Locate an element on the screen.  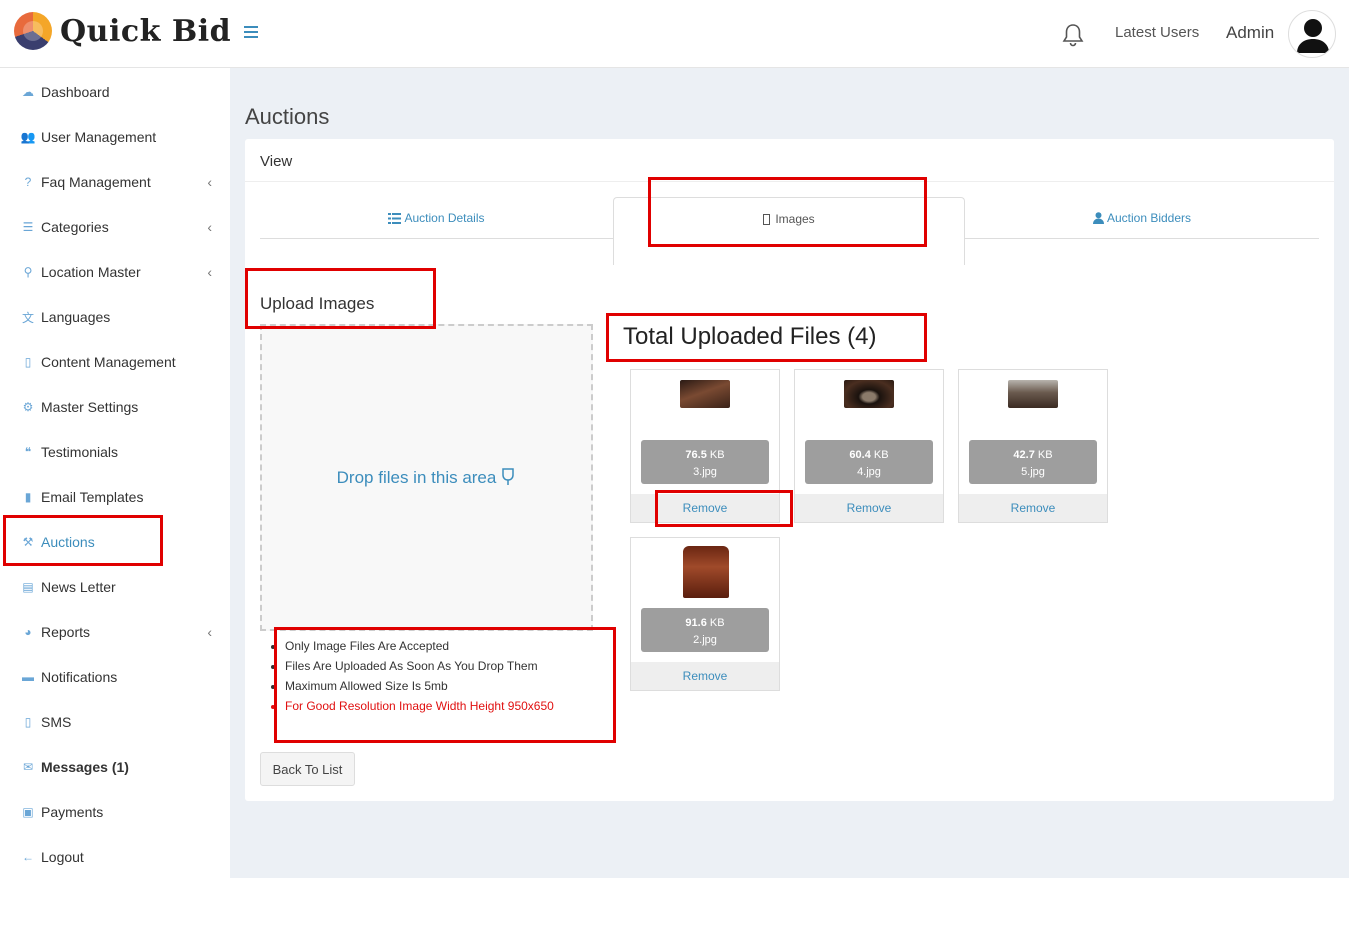
sidebar-item-email-templates: ▮ Email Templates is located at coordinates (115, 497).